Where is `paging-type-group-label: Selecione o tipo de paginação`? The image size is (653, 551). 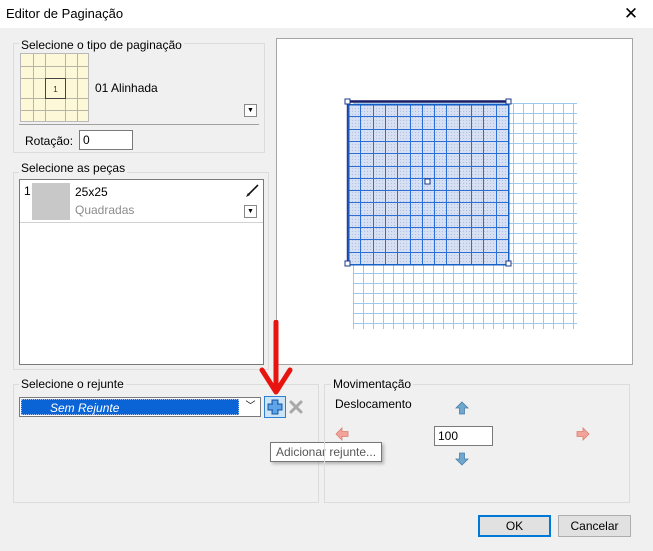
paging-type-group-label: Selecione o tipo de paginação is located at coordinates (101, 45).